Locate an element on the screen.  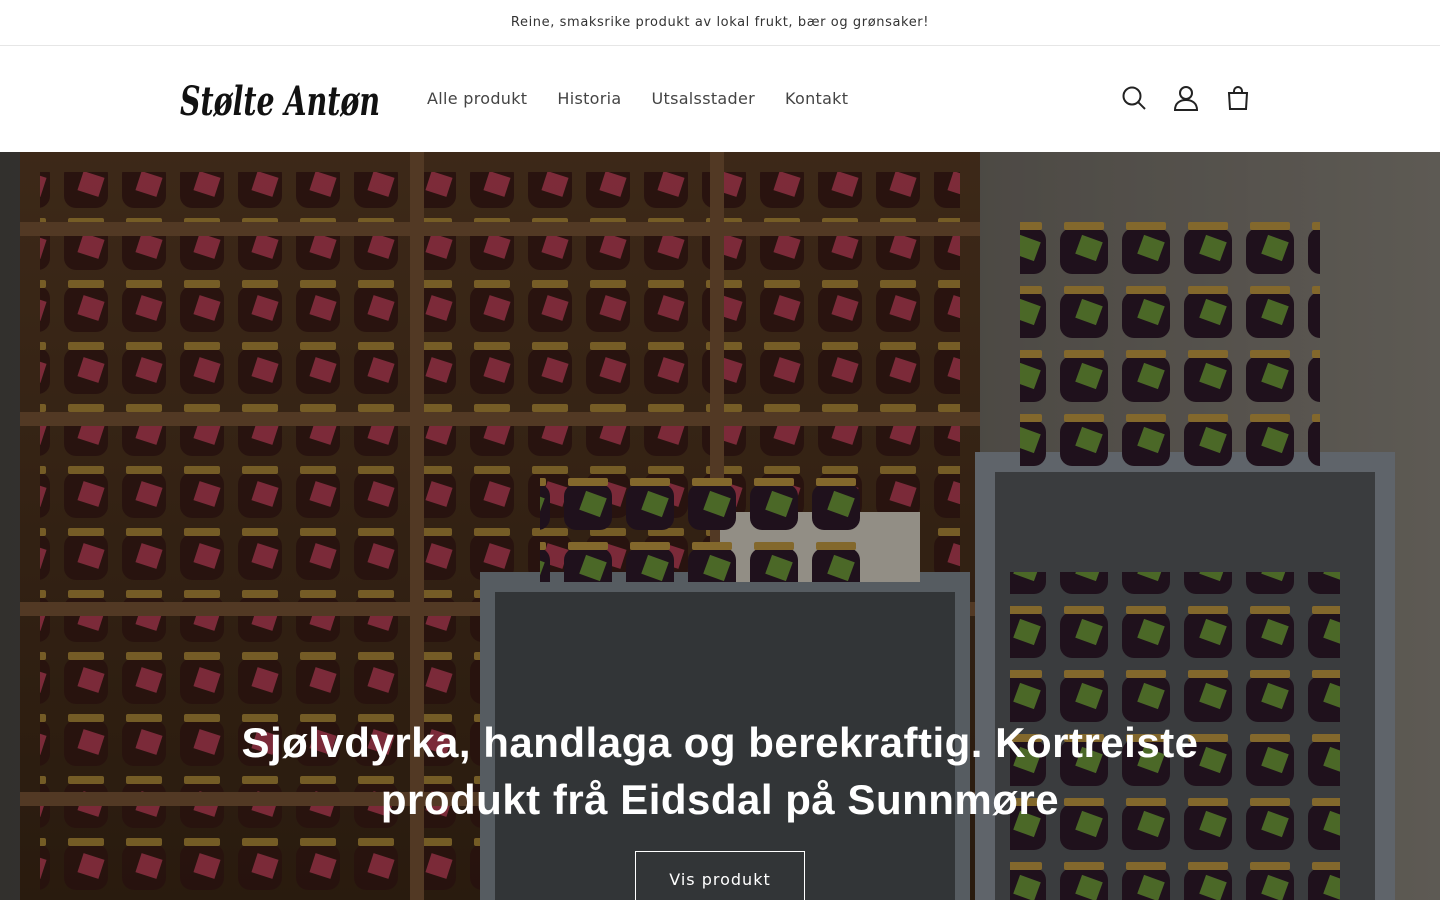
account-icon is located at coordinates (1186, 98).